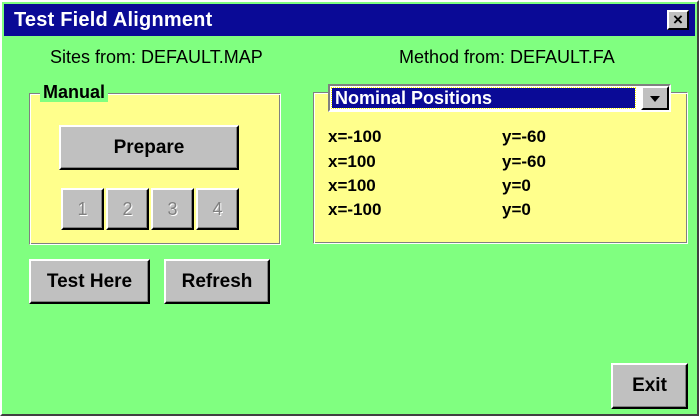  Describe the element at coordinates (507, 57) in the screenshot. I see `method-source-label: Method from: DEFAULT.FA` at that location.